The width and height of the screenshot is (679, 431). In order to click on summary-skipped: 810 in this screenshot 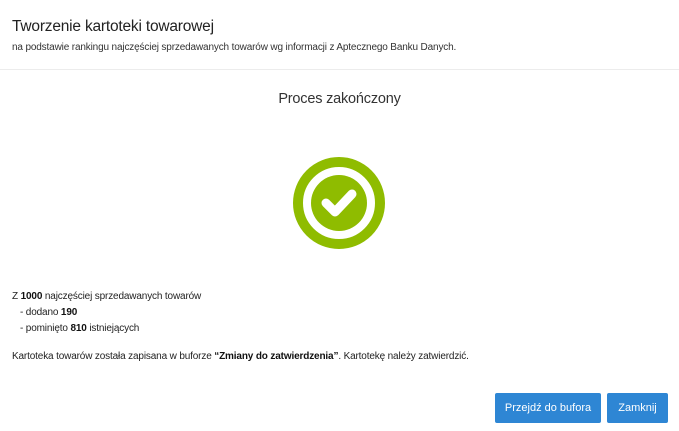, I will do `click(78, 328)`.